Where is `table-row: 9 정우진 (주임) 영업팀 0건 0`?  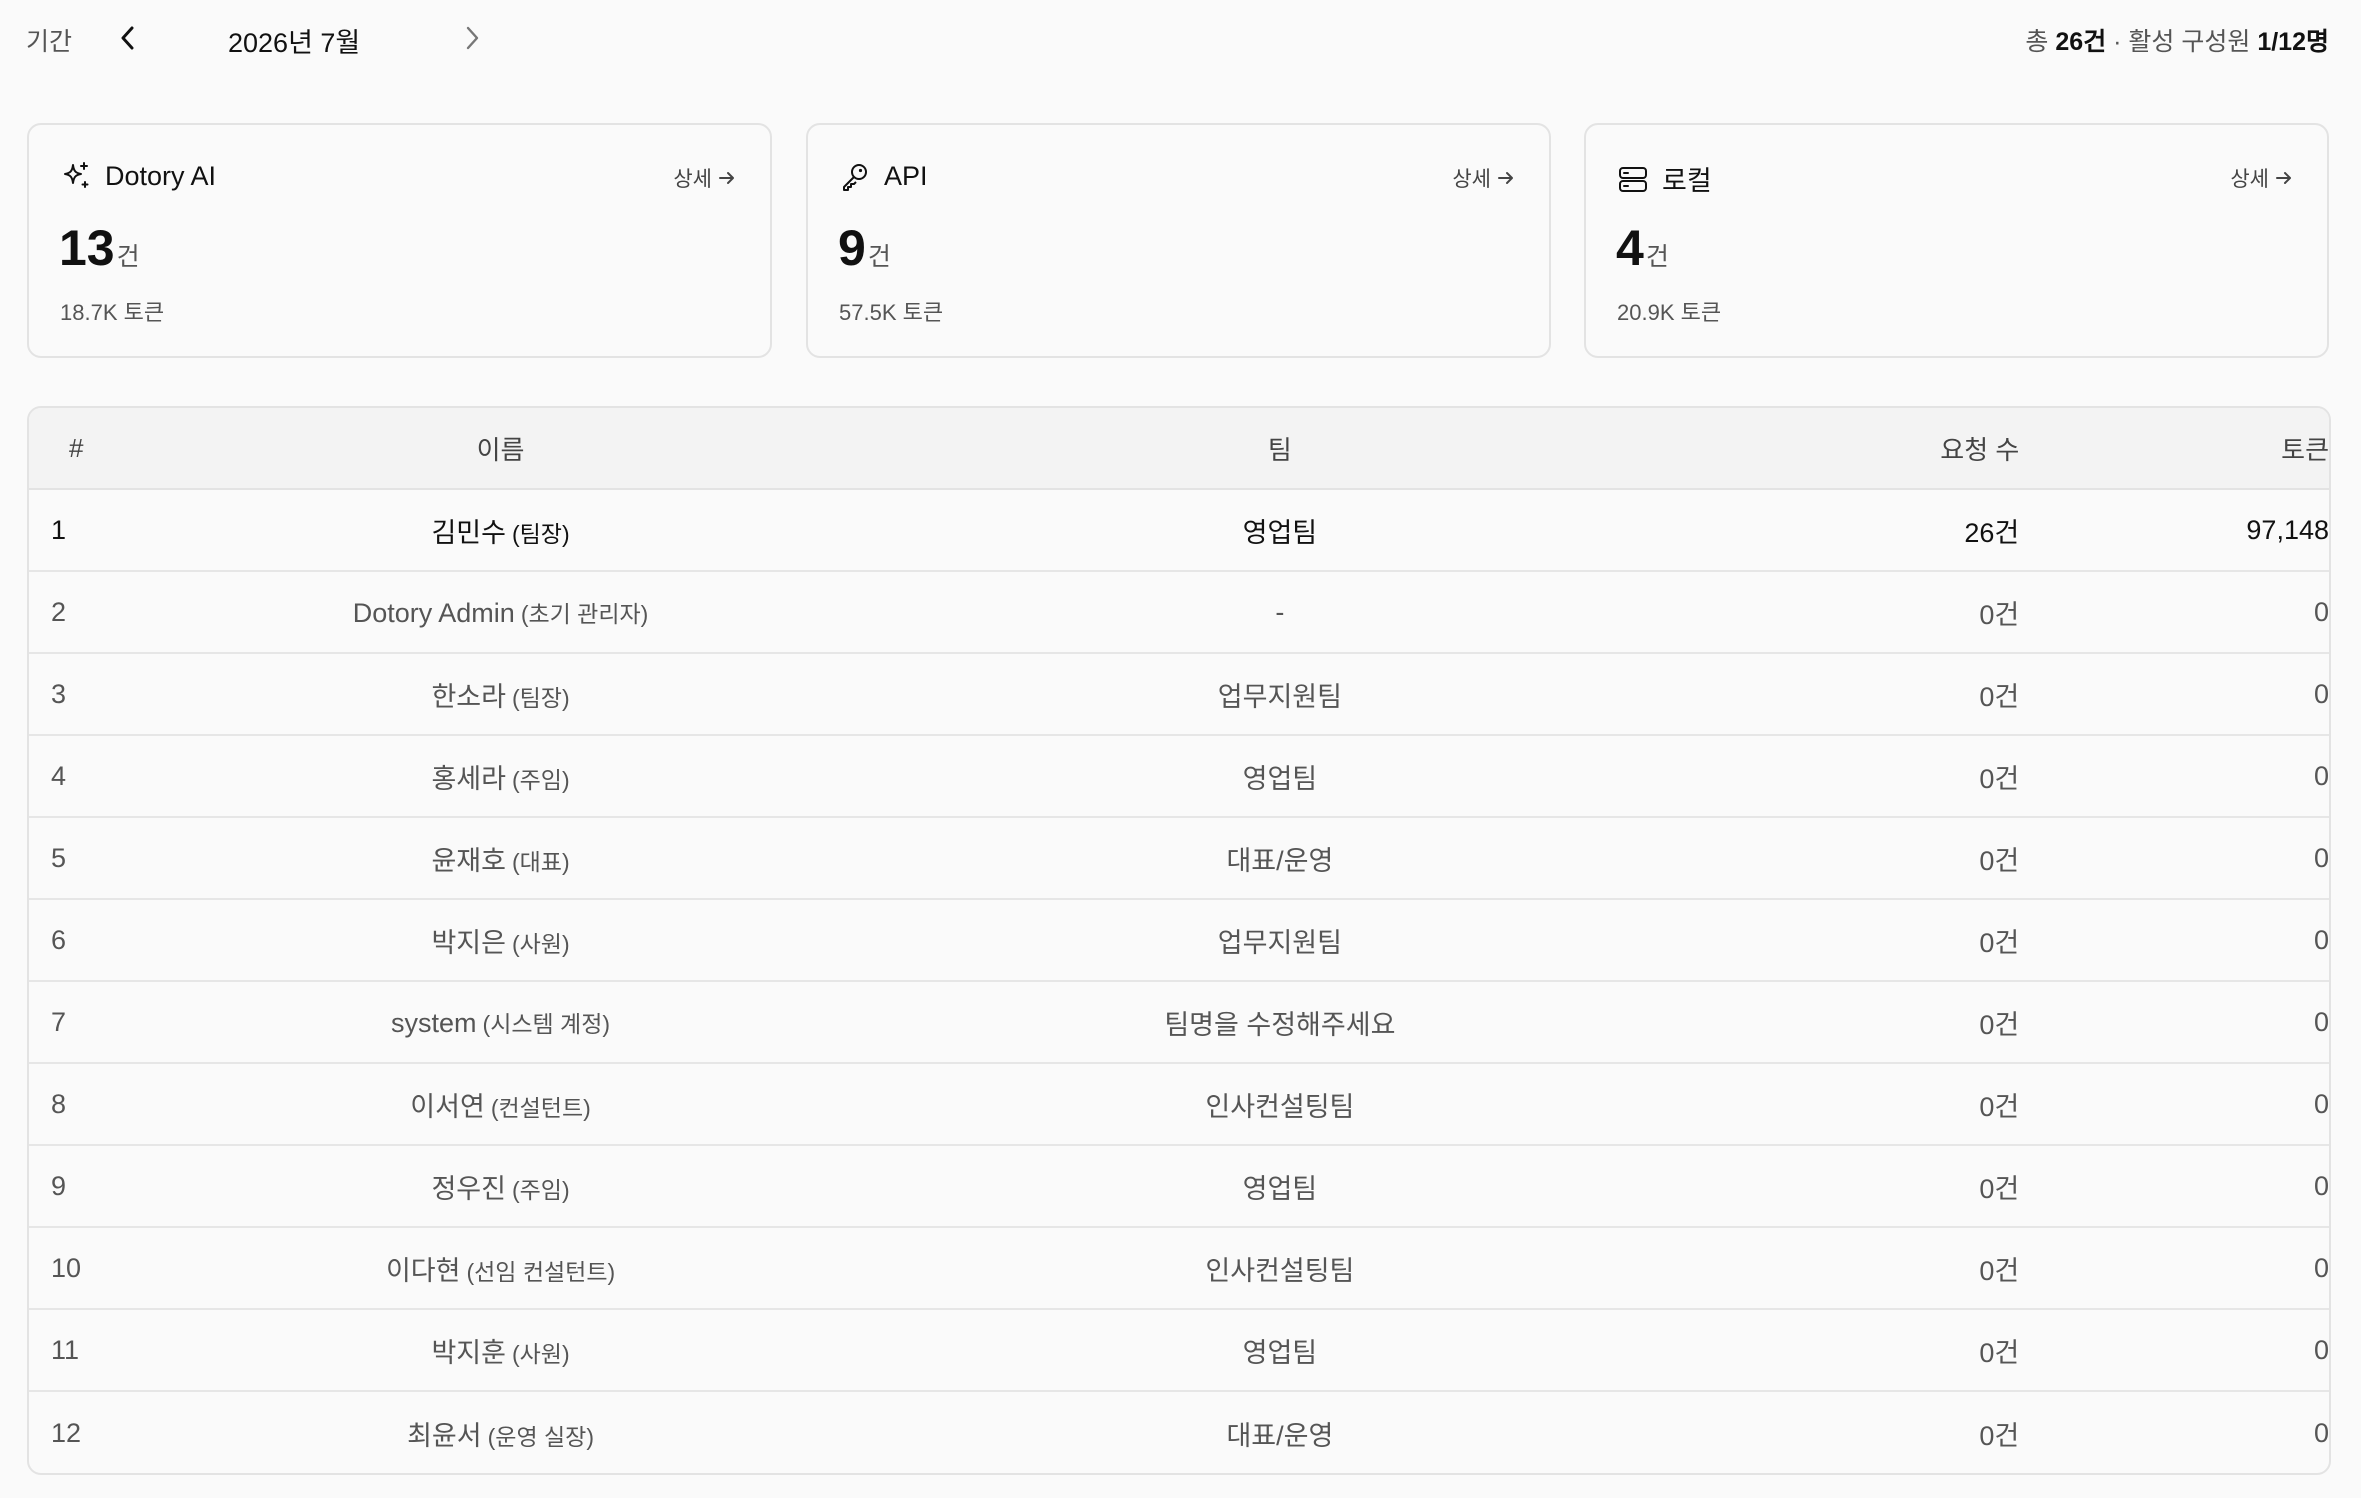
table-row: 9 정우진 (주임) 영업팀 0건 0 is located at coordinates (1179, 1187).